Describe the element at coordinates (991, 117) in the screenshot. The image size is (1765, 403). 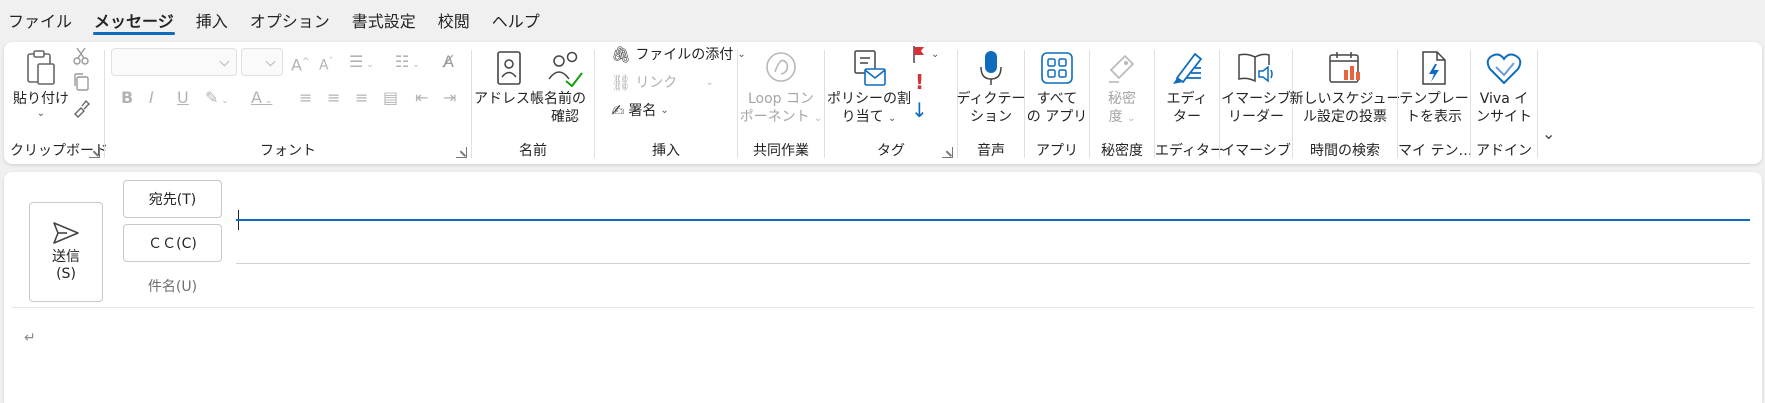
I see `dictate-label-2: ション` at that location.